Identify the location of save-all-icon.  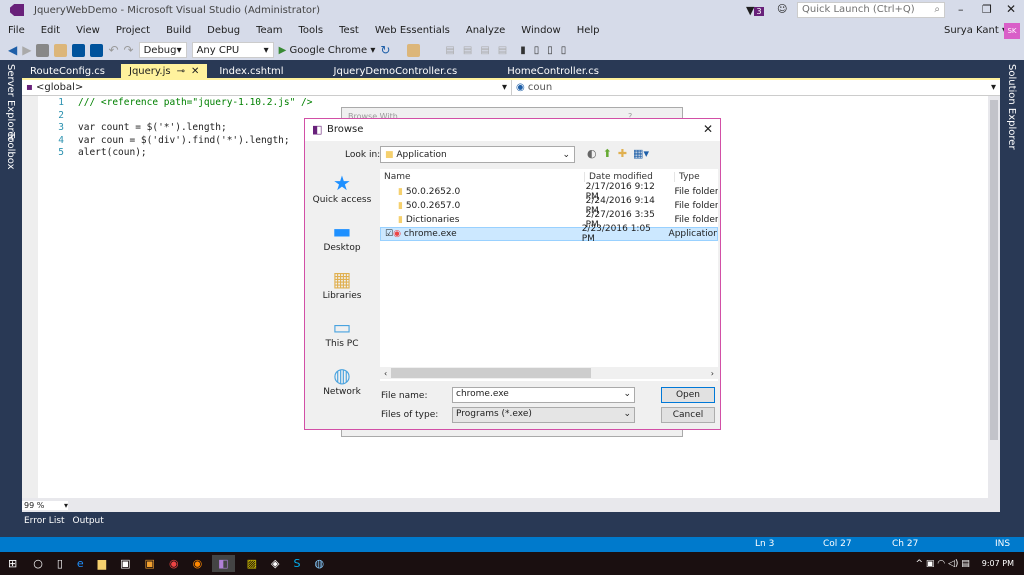
(97, 50).